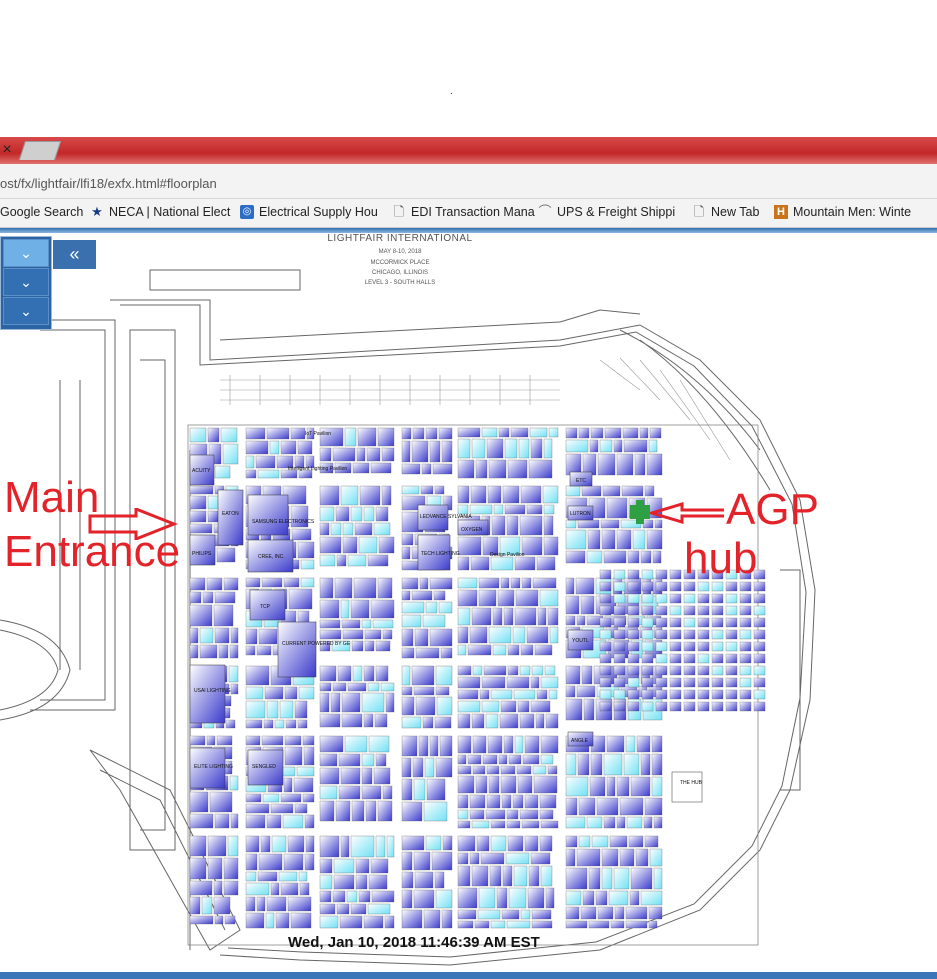 The width and height of the screenshot is (937, 979). Describe the element at coordinates (26, 311) in the screenshot. I see `toggle-button-3: ⌄` at that location.